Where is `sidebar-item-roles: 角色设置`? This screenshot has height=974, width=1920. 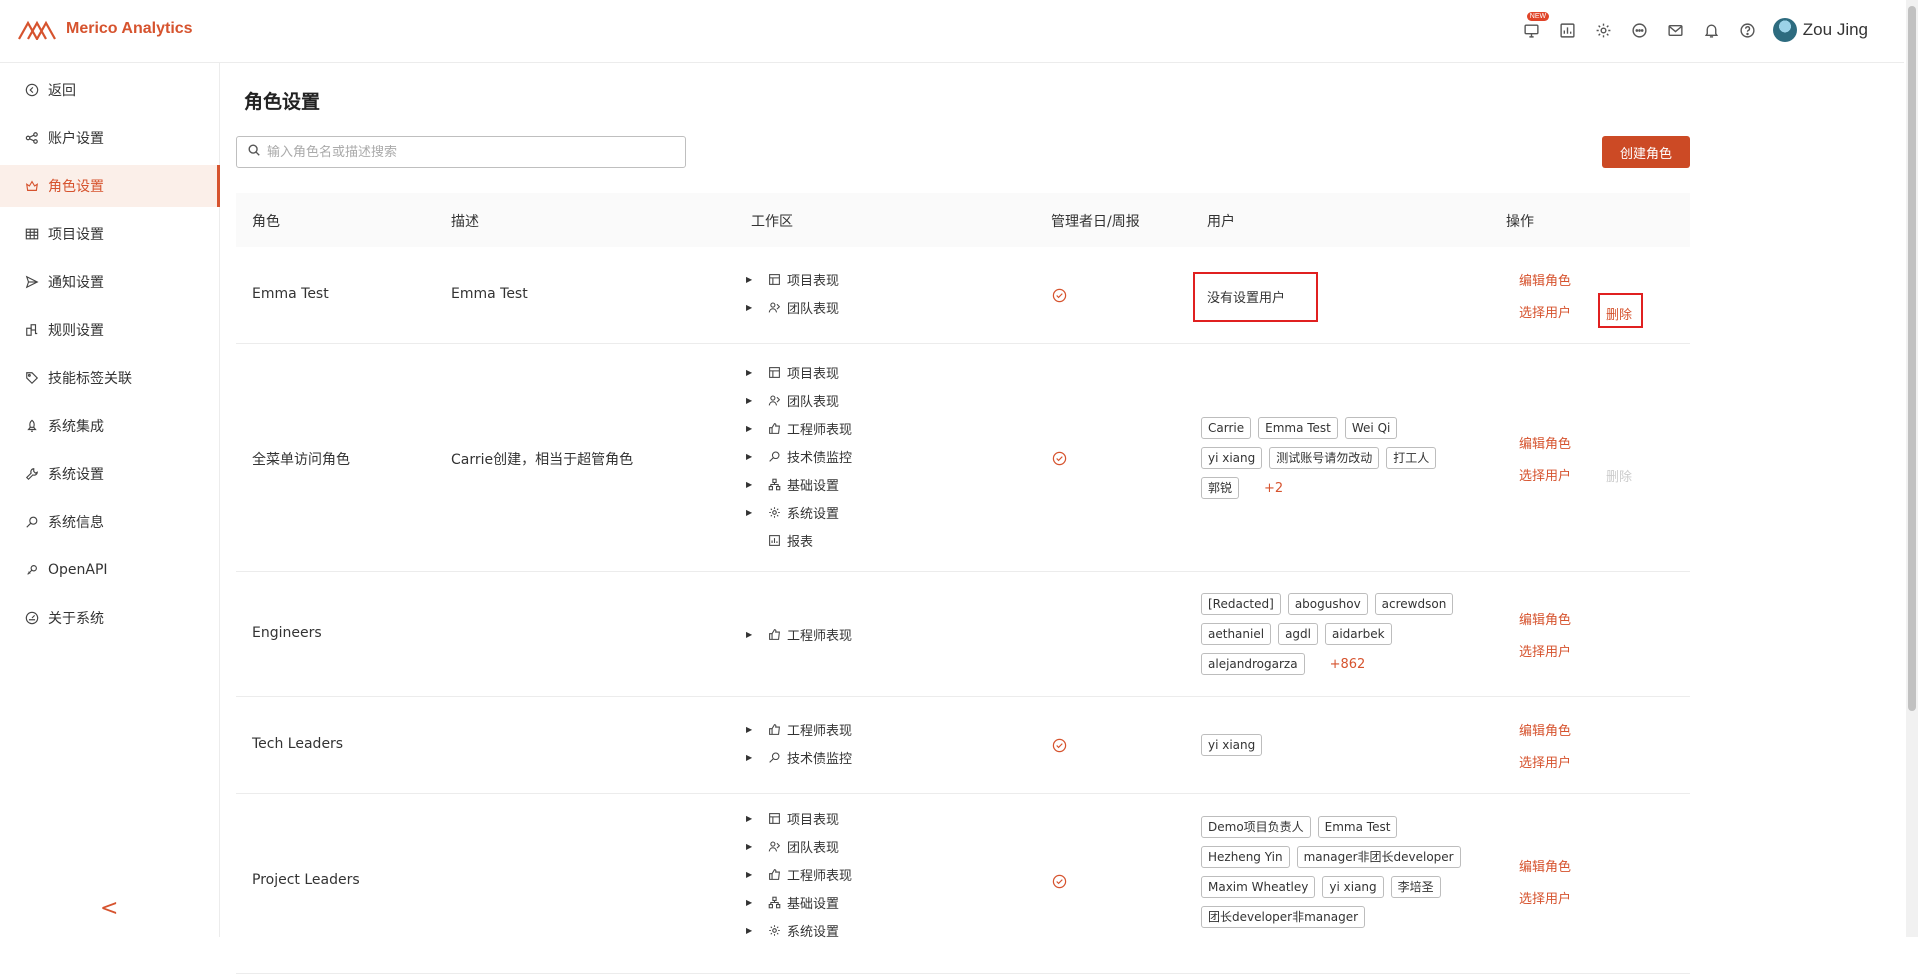
sidebar-item-roles: 角色设置 is located at coordinates (110, 186).